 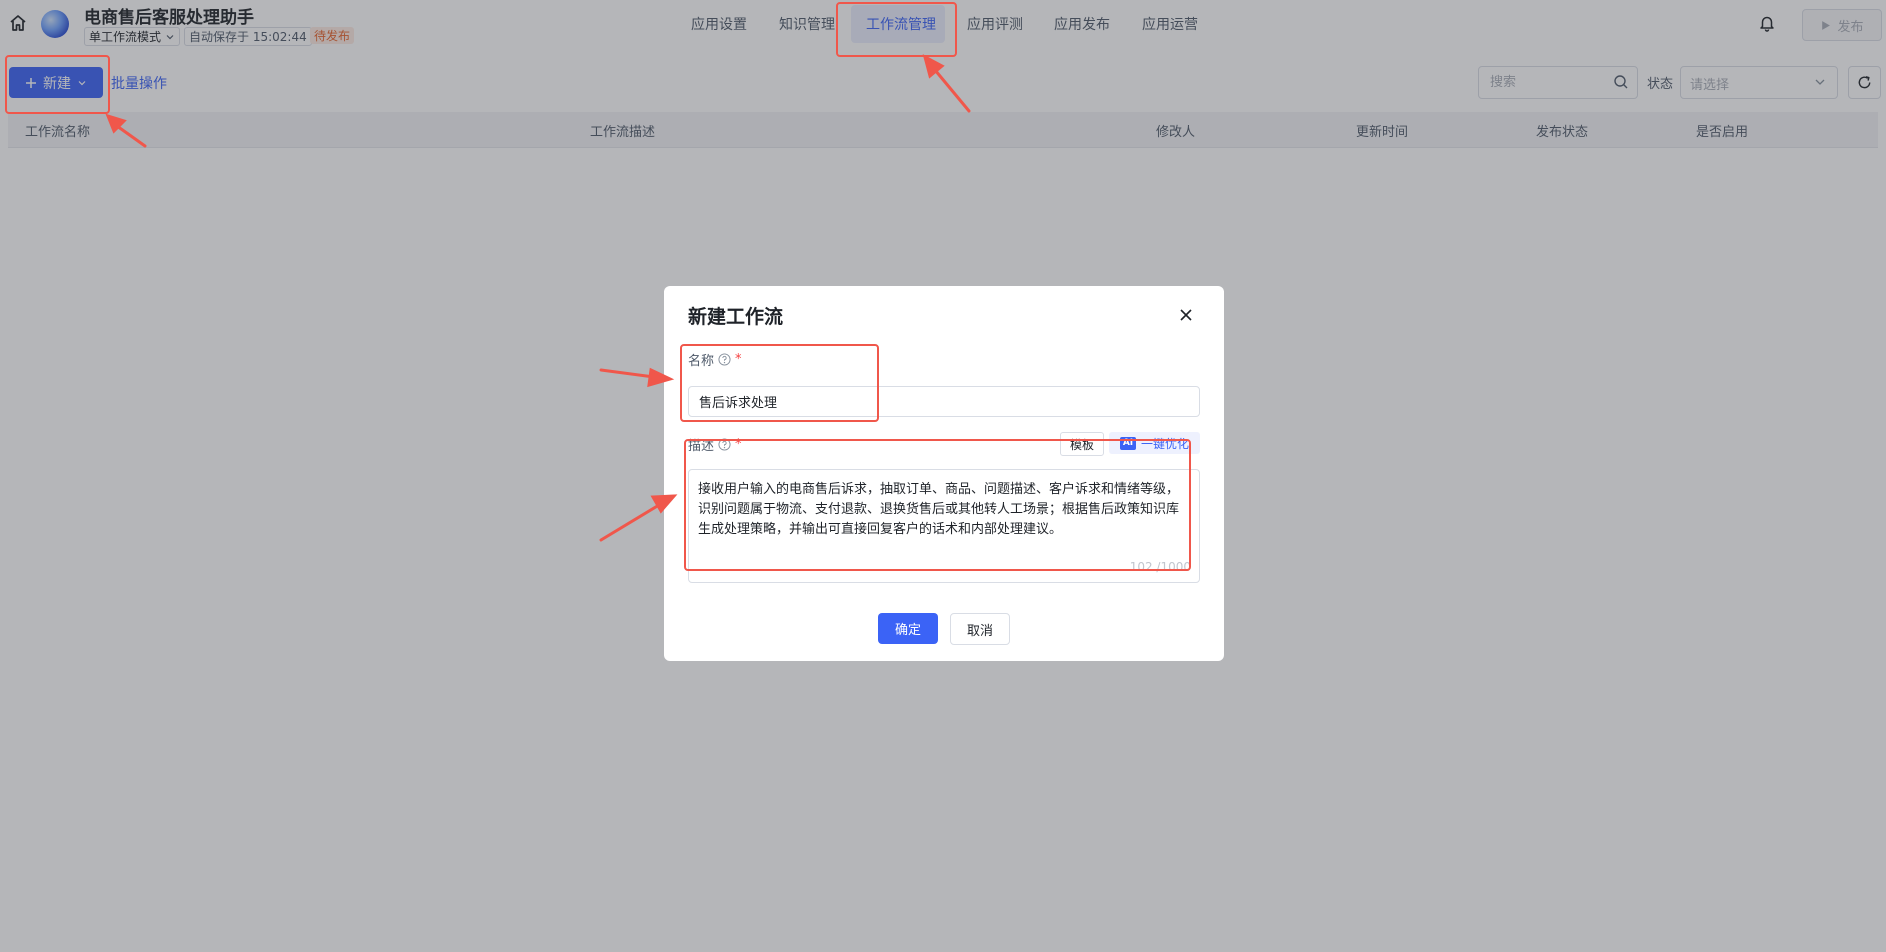 What do you see at coordinates (1164, 443) in the screenshot?
I see `ai-optimize-label: 一键优化` at bounding box center [1164, 443].